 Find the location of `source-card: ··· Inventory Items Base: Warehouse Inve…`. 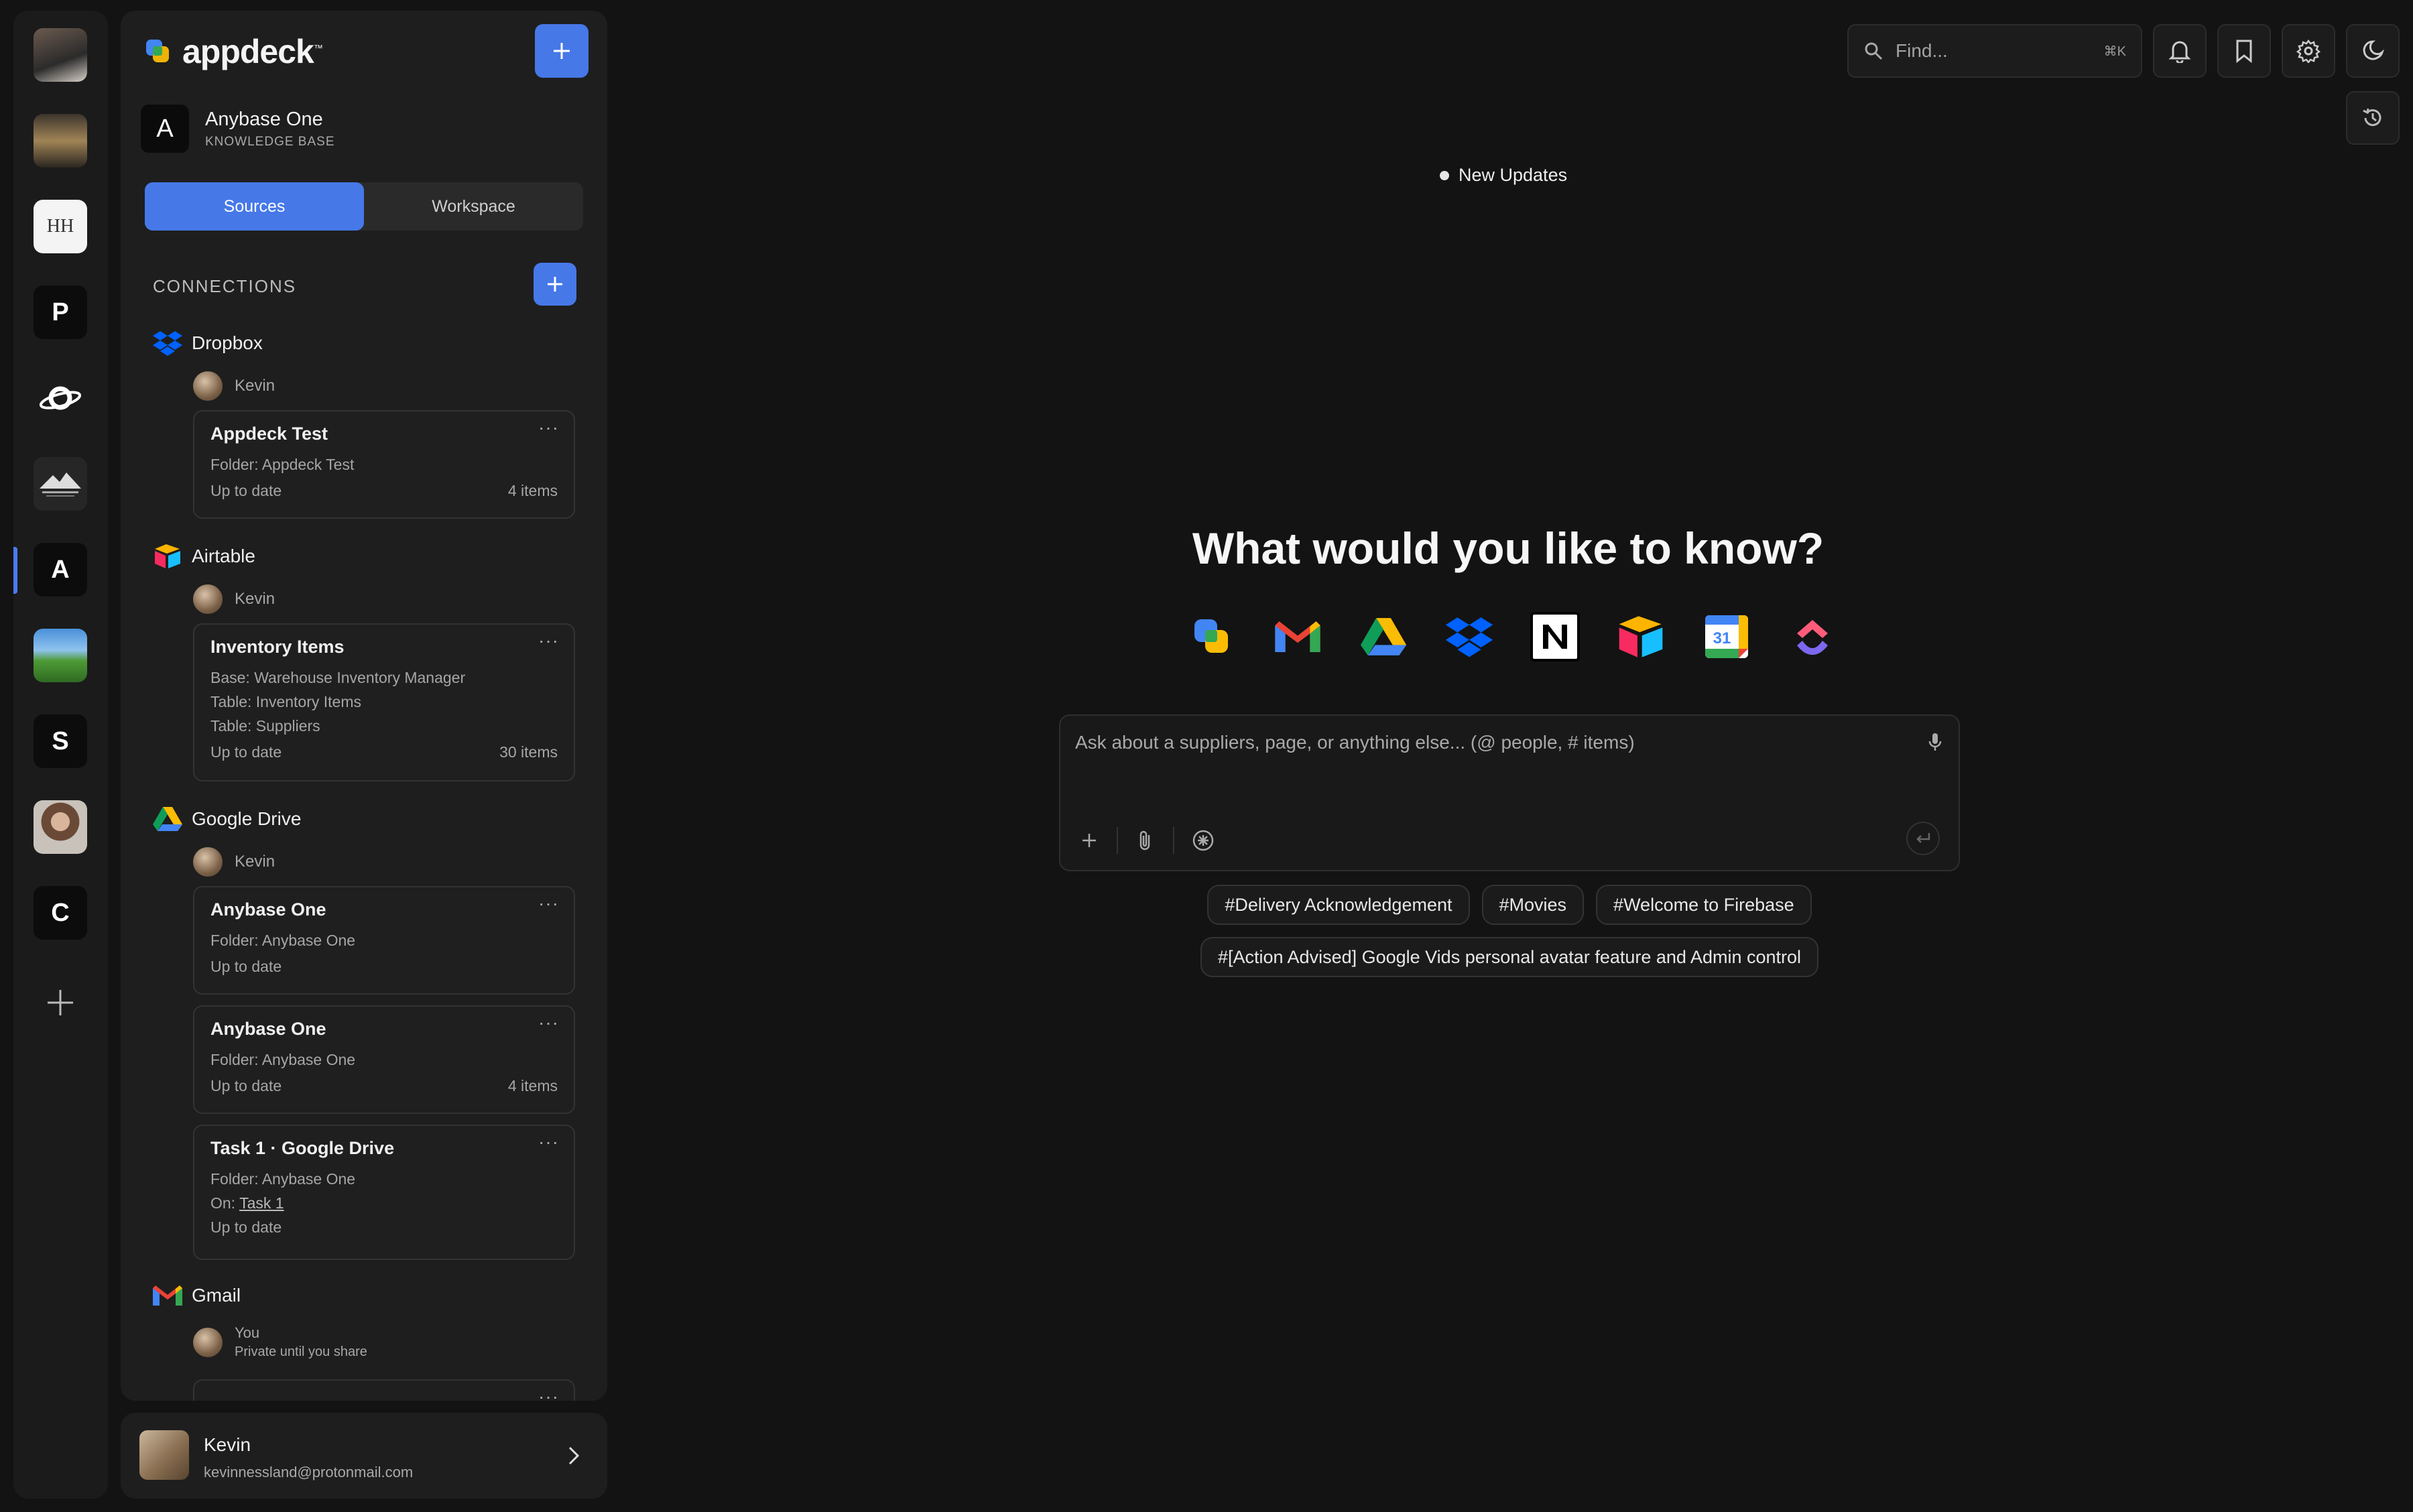

source-card: ··· Inventory Items Base: Warehouse Inve… is located at coordinates (384, 702).